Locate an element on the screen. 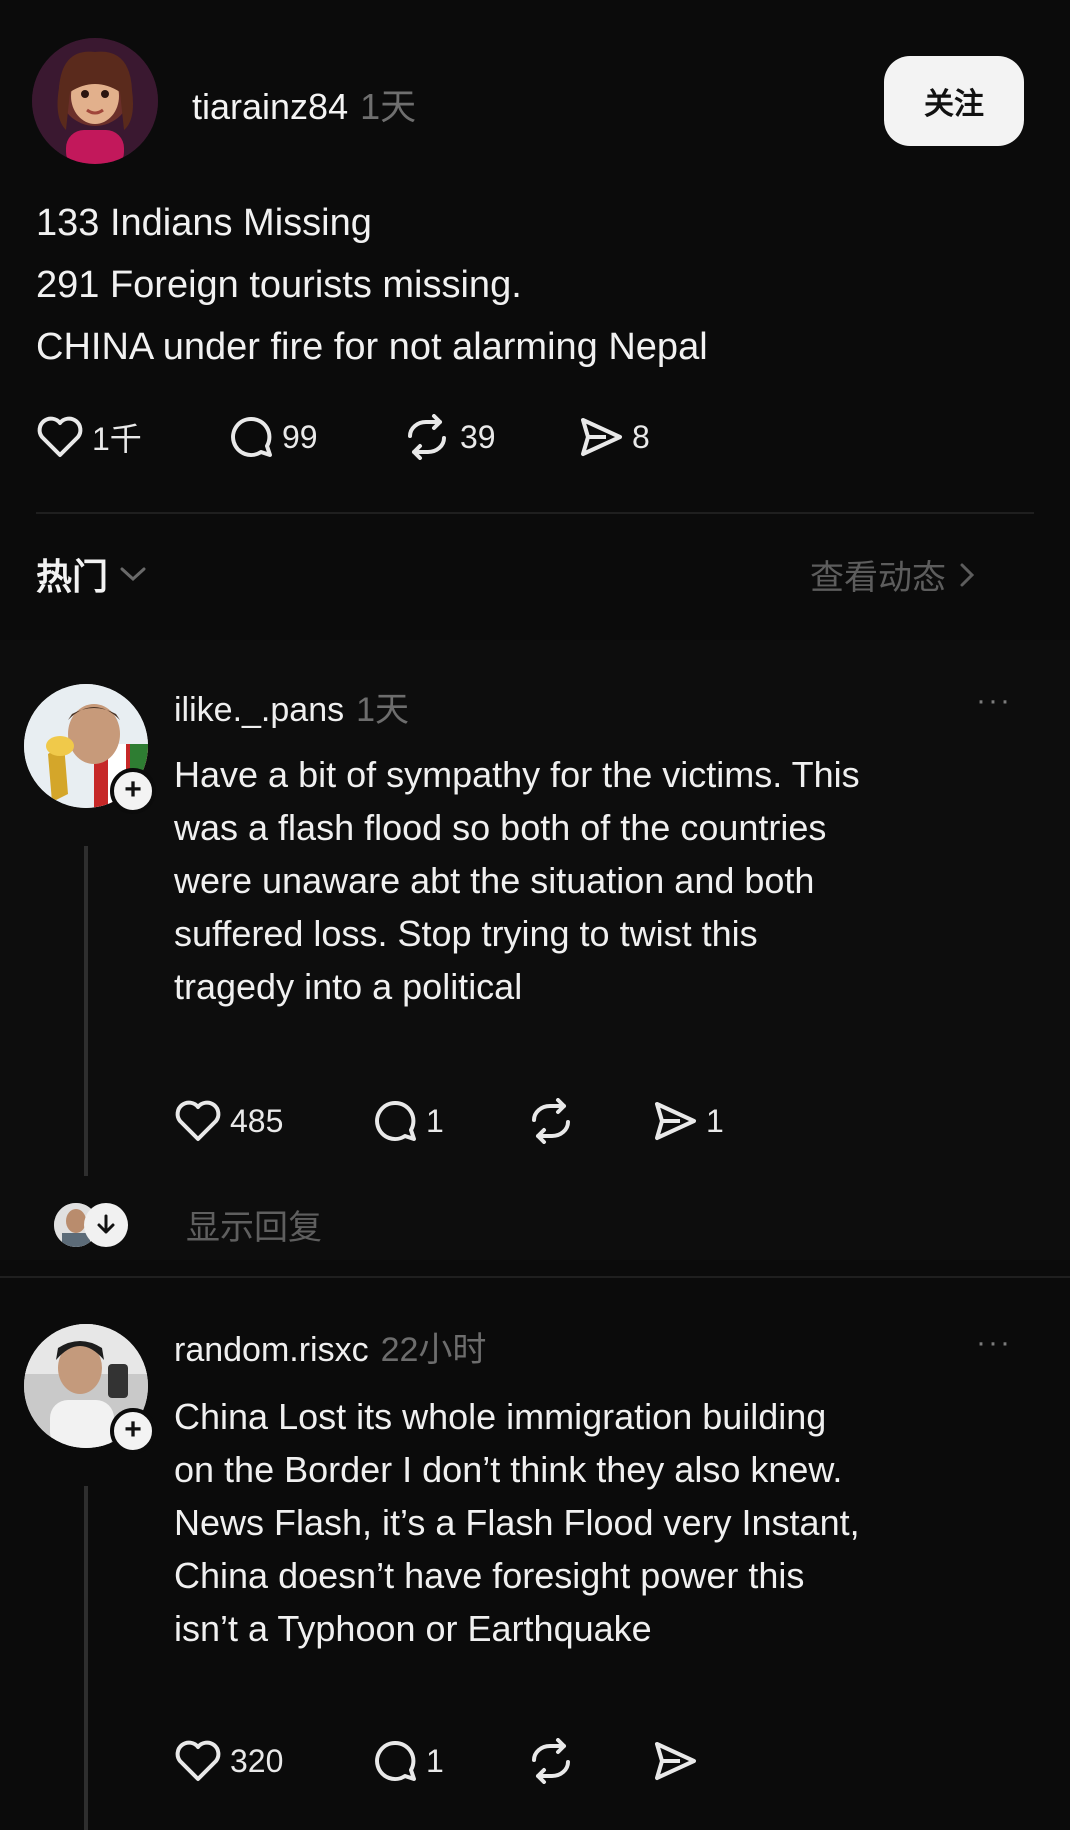 The image size is (1070, 1830). share-button: 1 is located at coordinates (712, 1121).